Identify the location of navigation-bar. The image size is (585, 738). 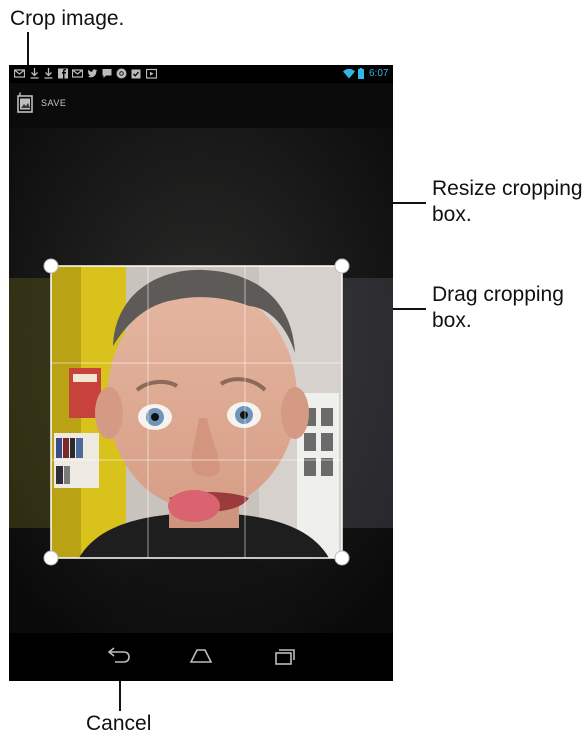
(201, 657).